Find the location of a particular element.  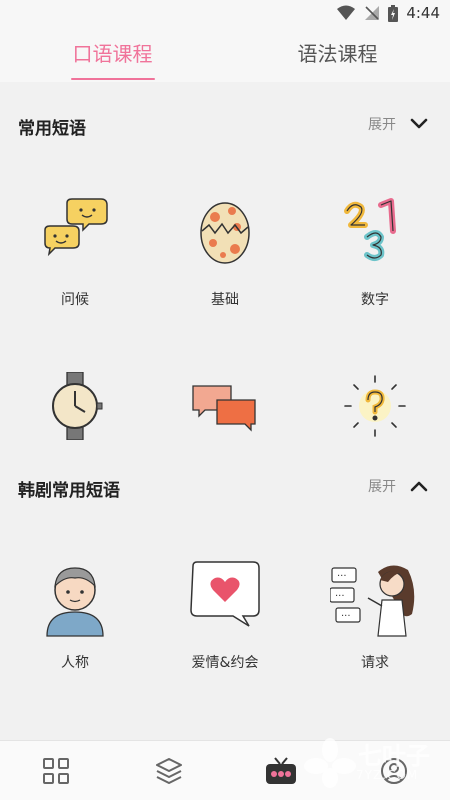

question-mark-icon is located at coordinates (375, 406).